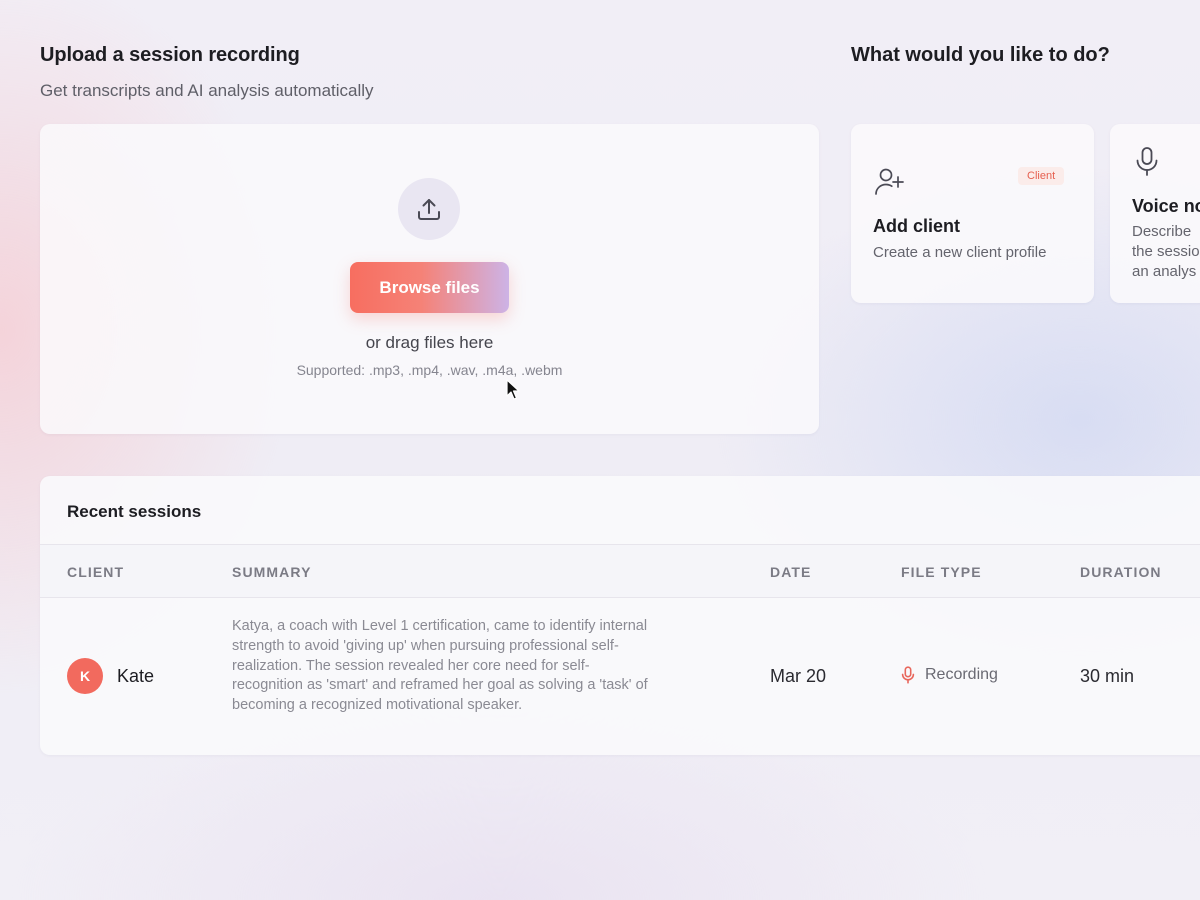  Describe the element at coordinates (917, 226) in the screenshot. I see `add-client-title: Add client` at that location.